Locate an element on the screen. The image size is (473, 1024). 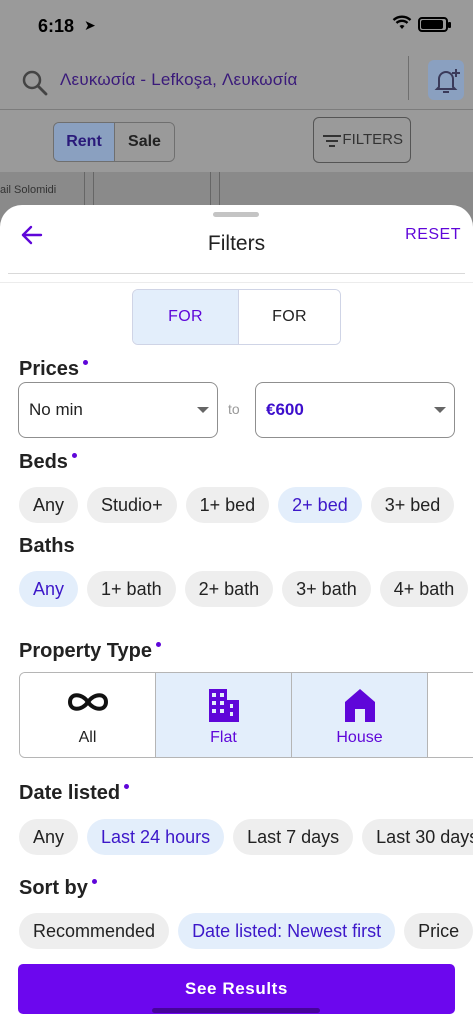
property-type-options: All Flat House is located at coordinates (246, 715).